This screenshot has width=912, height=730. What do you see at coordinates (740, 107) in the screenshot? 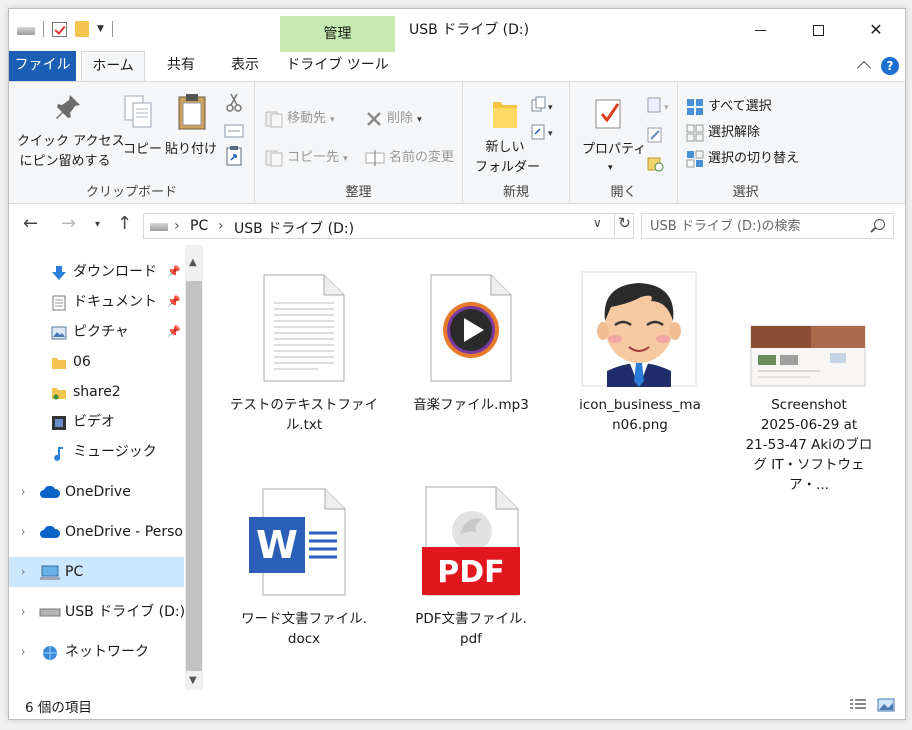
I see `select-all-button: すべて選択` at bounding box center [740, 107].